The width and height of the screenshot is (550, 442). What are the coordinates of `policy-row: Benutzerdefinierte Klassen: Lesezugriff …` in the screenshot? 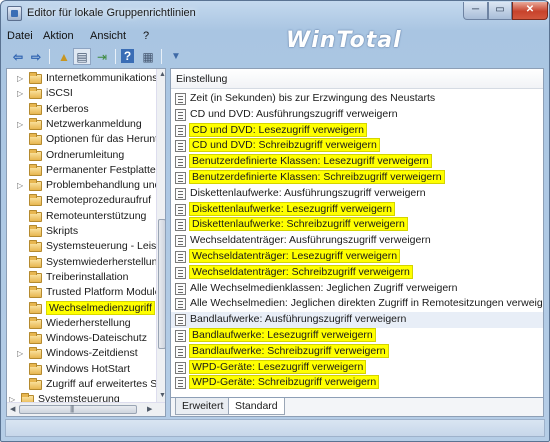 It's located at (357, 162).